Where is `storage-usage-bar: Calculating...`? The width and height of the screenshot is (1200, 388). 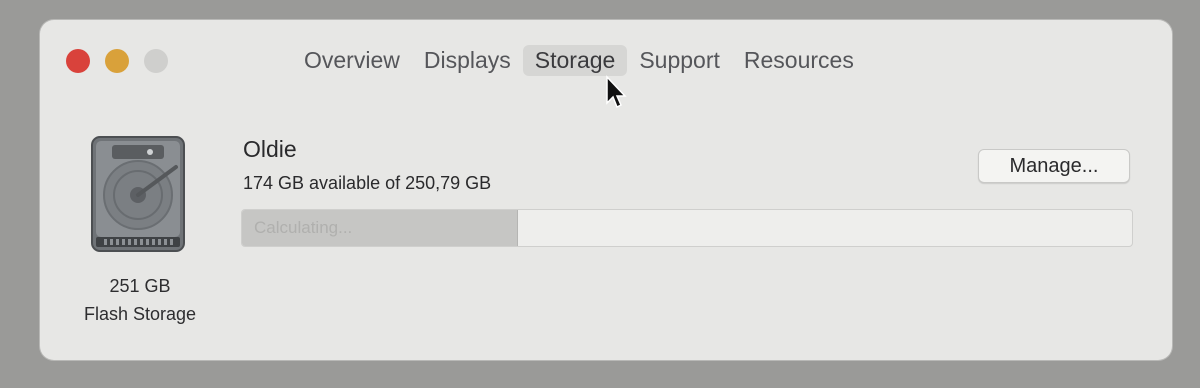 storage-usage-bar: Calculating... is located at coordinates (687, 228).